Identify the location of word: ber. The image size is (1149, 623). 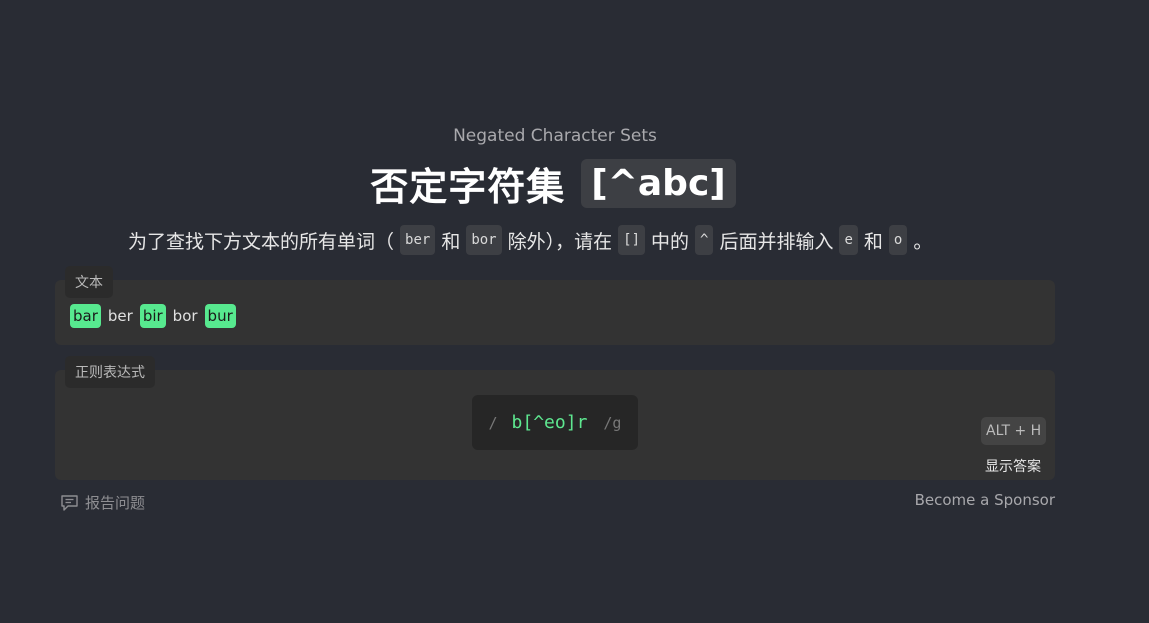
(120, 316).